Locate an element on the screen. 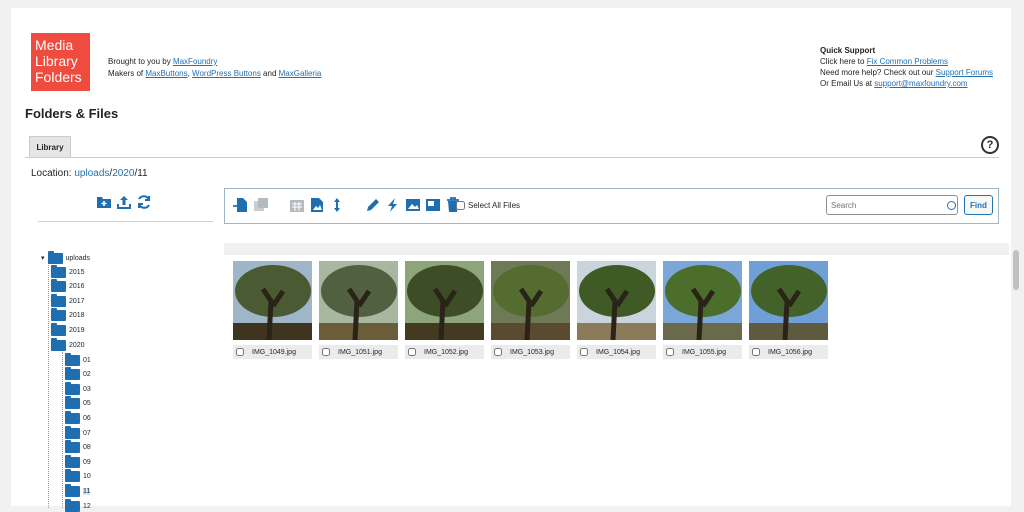 Image resolution: width=1024 pixels, height=512 pixels. file-name: IMG_1054.jpg is located at coordinates (618, 352).